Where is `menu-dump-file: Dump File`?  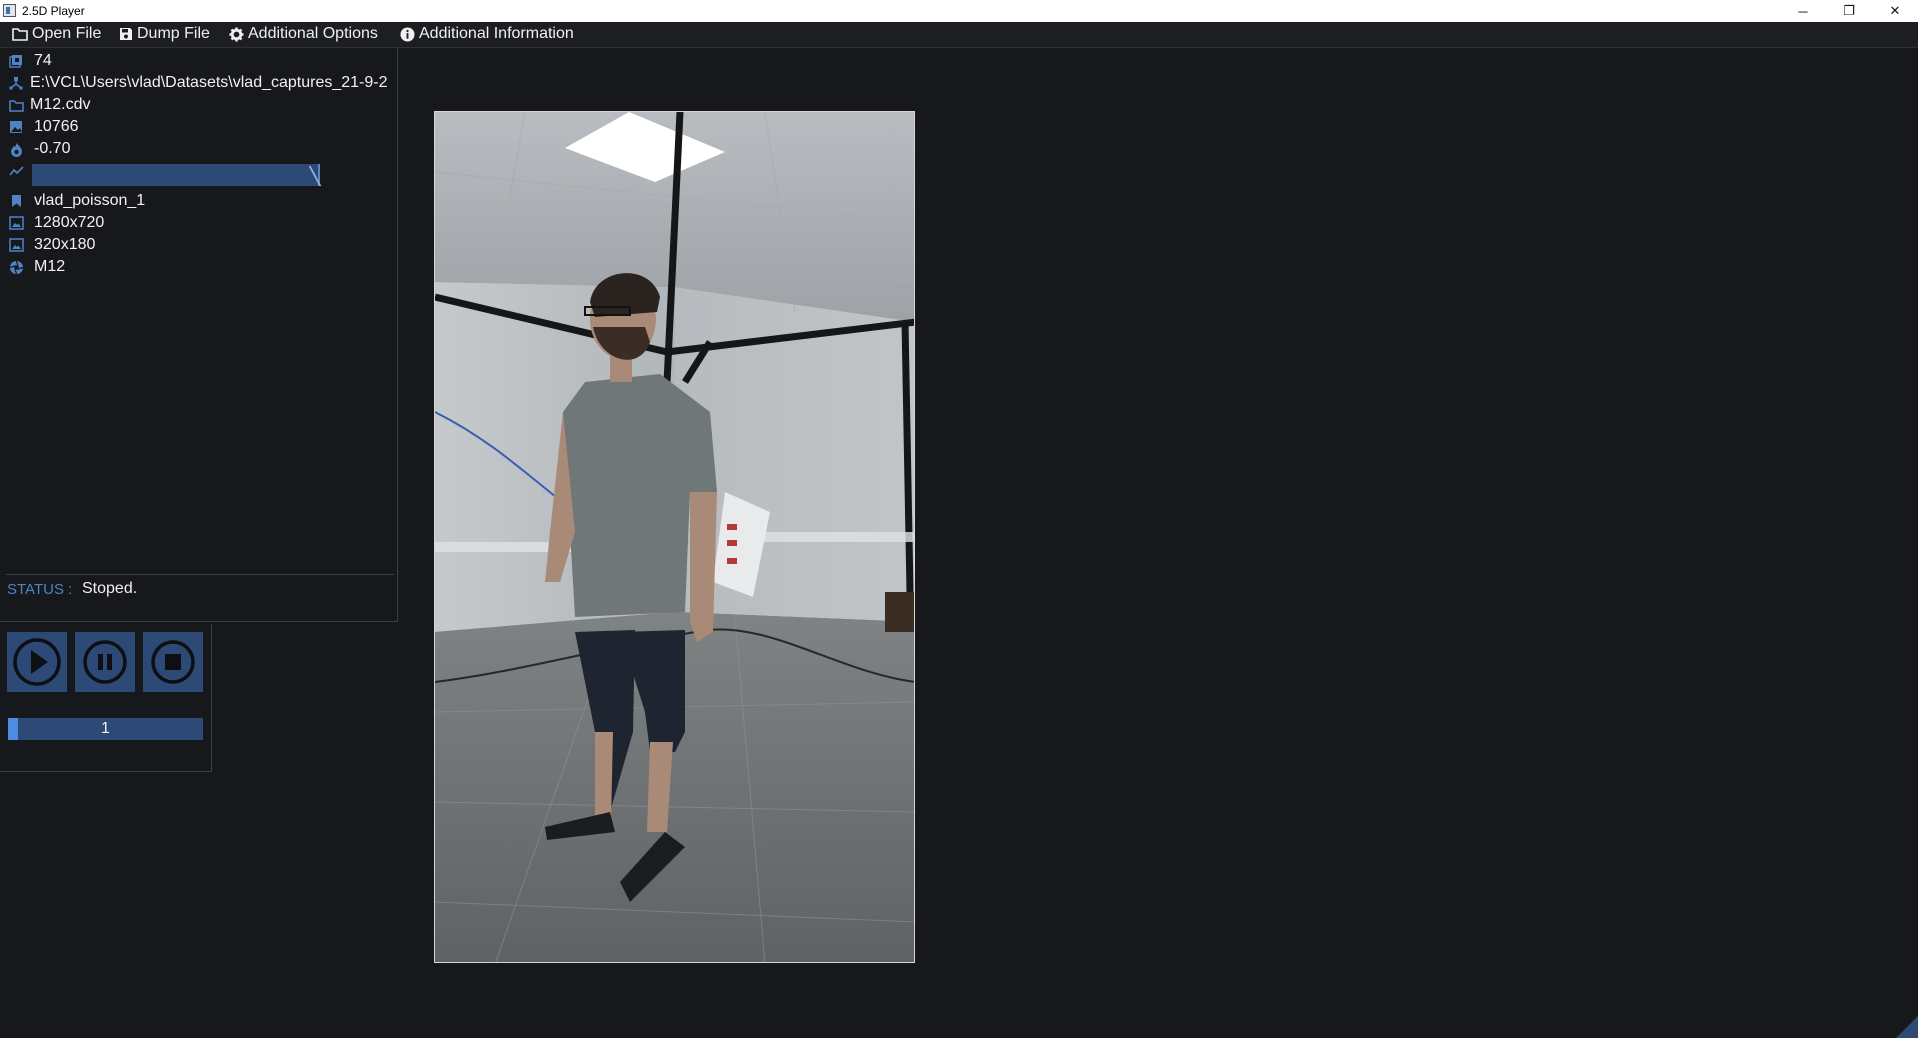 menu-dump-file: Dump File is located at coordinates (164, 34).